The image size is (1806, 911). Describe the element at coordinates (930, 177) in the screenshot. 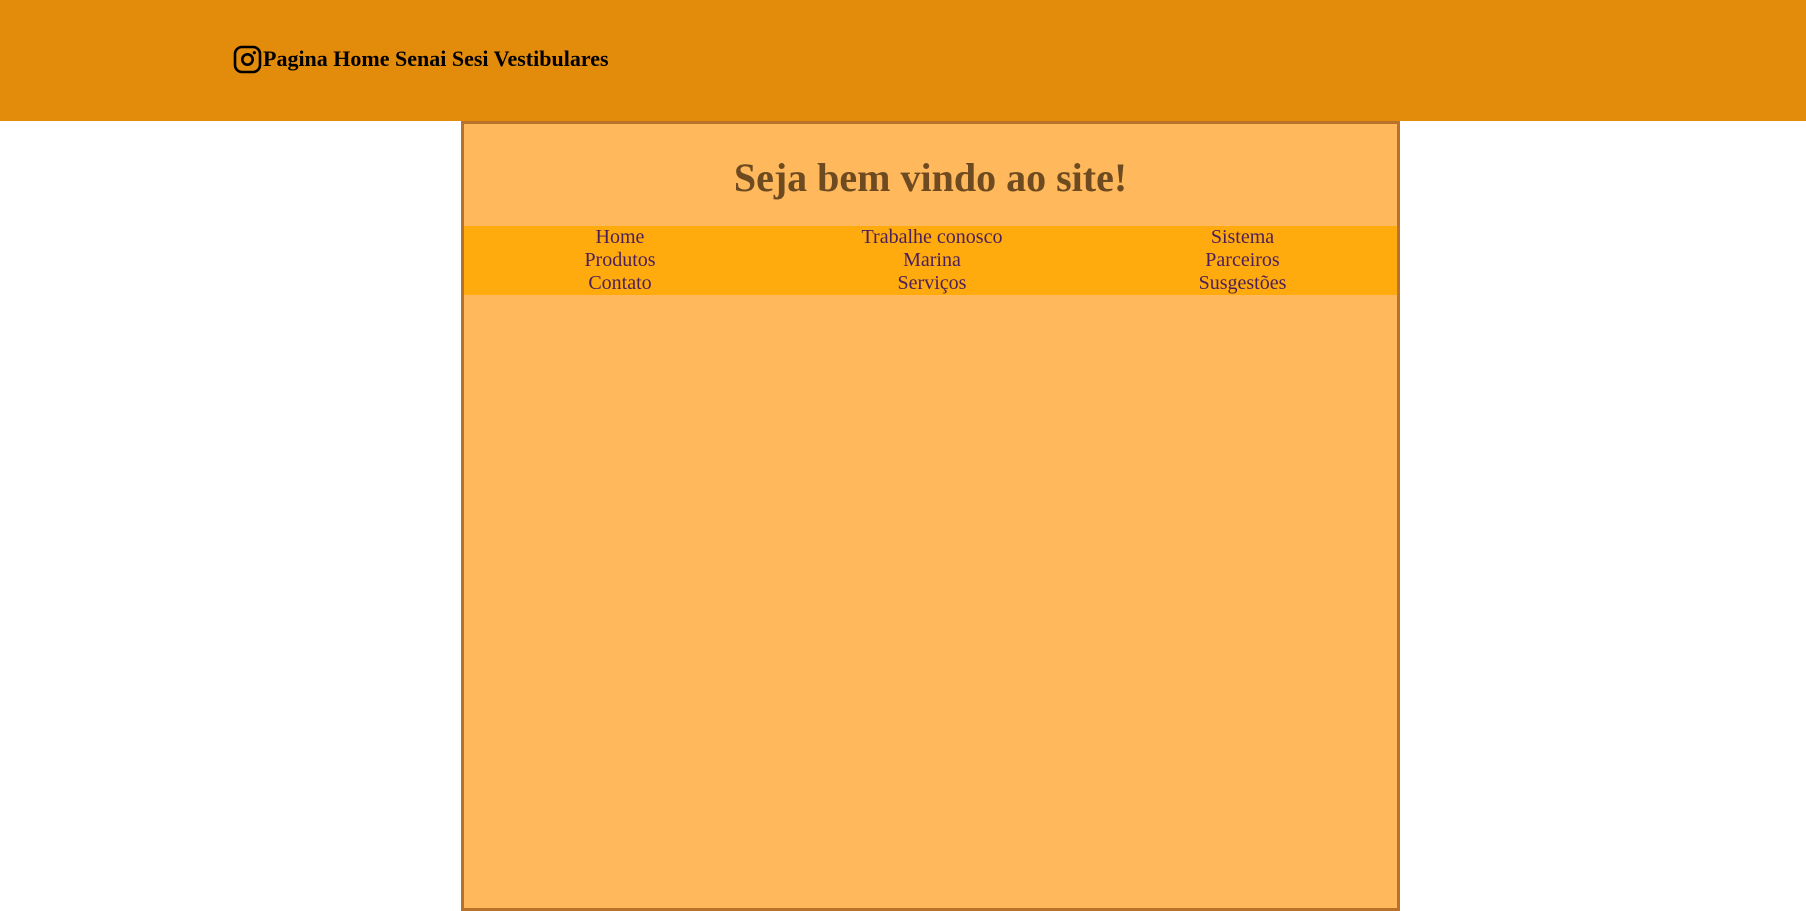

I see `welcome-heading: Seja bem vindo ao site!` at that location.